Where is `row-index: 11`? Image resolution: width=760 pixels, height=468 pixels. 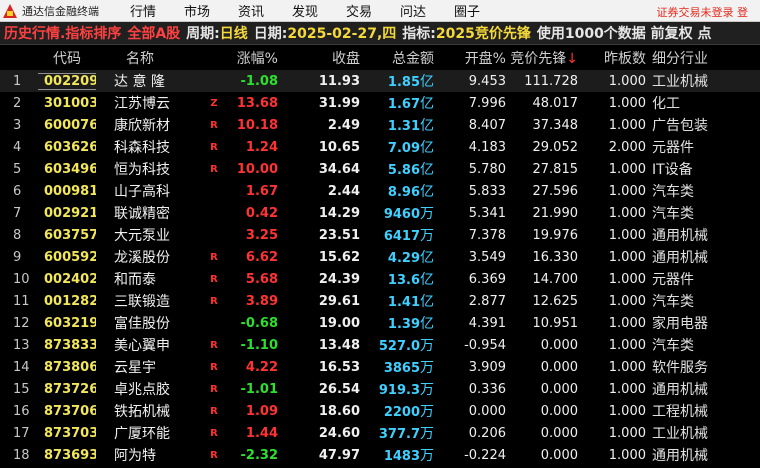 row-index: 11 is located at coordinates (21, 301).